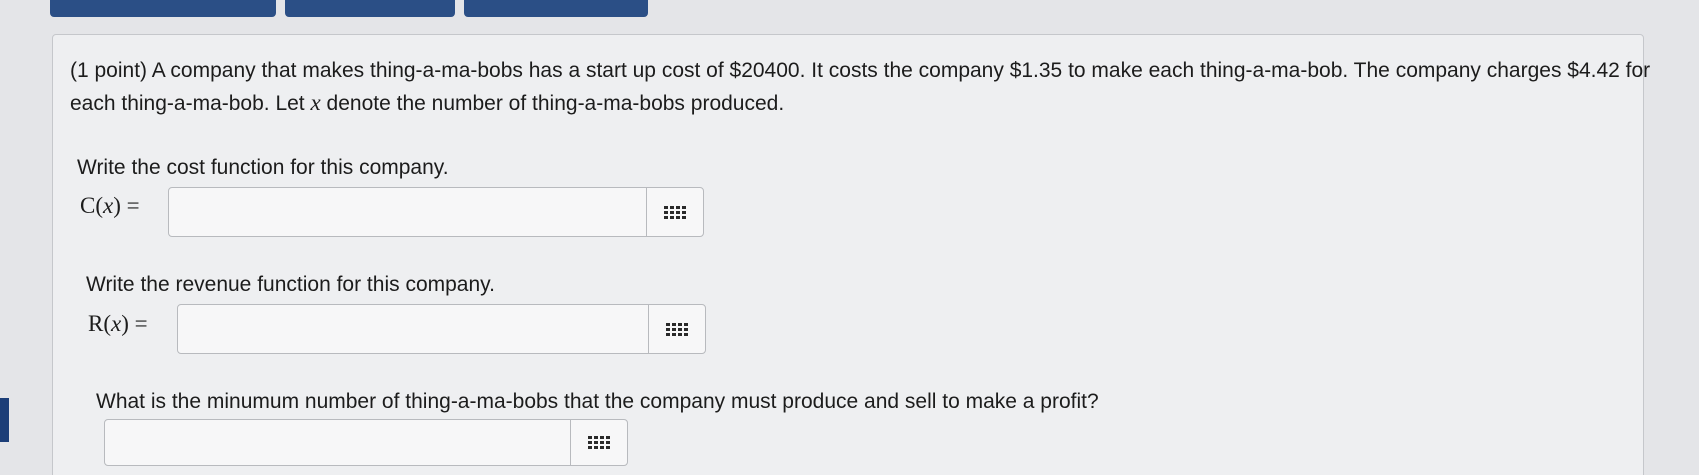 Image resolution: width=1699 pixels, height=475 pixels. Describe the element at coordinates (141, 323) in the screenshot. I see `revenue-equals-sign: =` at that location.